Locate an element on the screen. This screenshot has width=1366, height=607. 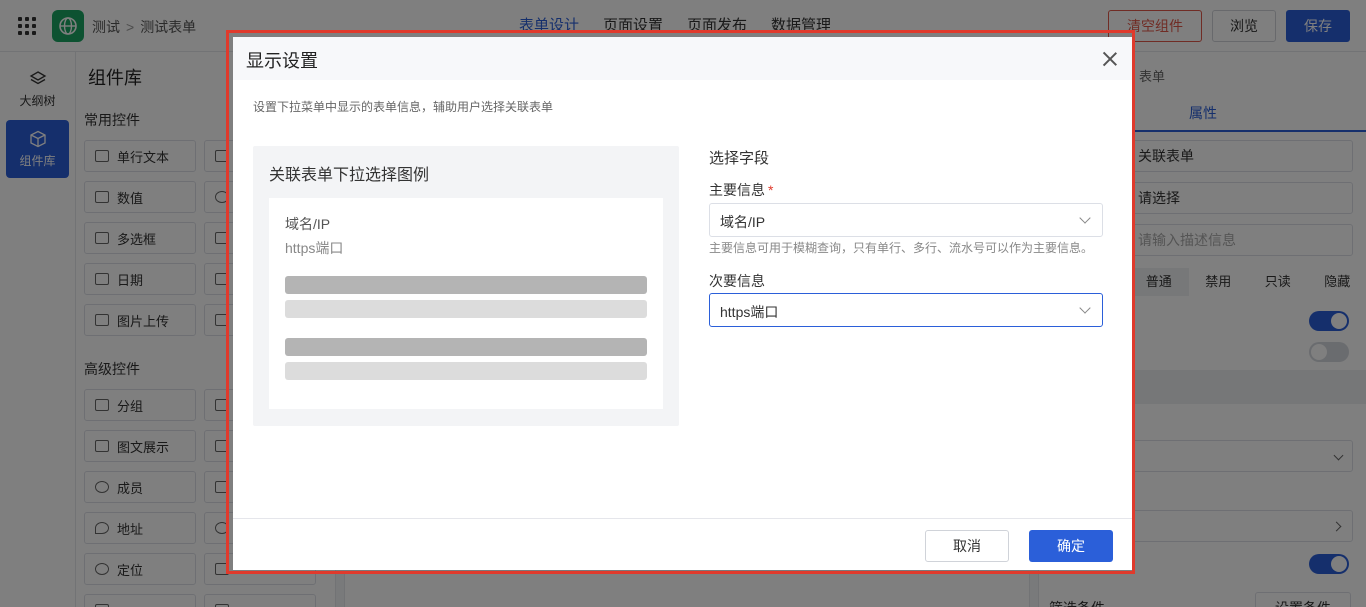
preview-title: 关联表单下拉选择图例 is located at coordinates (349, 175).